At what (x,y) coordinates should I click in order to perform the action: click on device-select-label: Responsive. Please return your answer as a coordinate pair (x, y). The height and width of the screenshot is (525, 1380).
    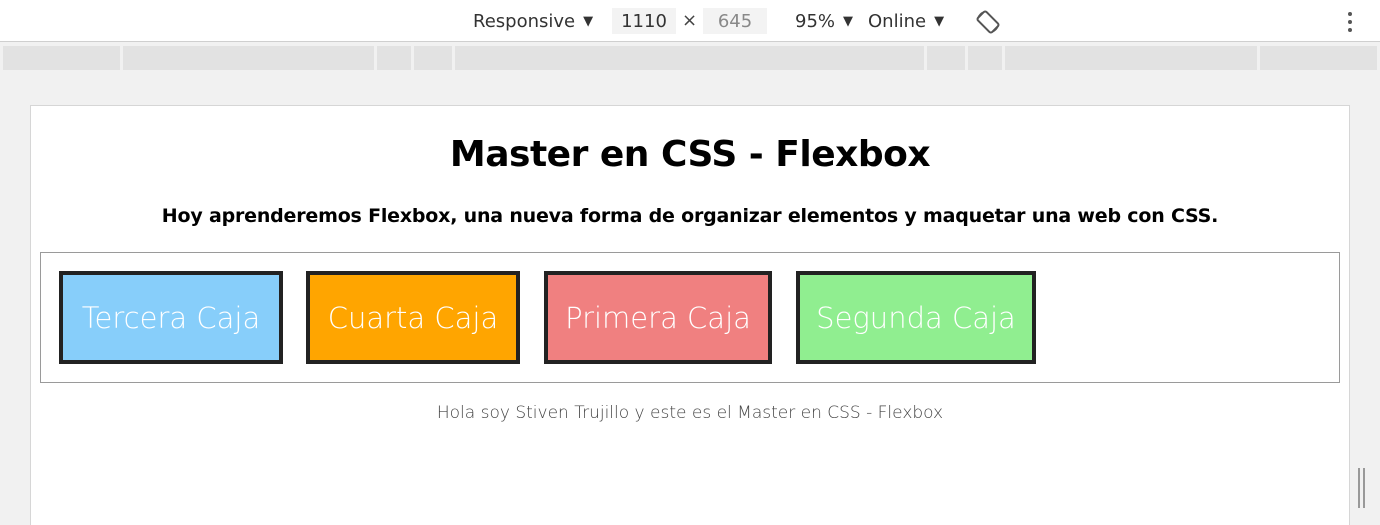
    Looking at the image, I should click on (524, 21).